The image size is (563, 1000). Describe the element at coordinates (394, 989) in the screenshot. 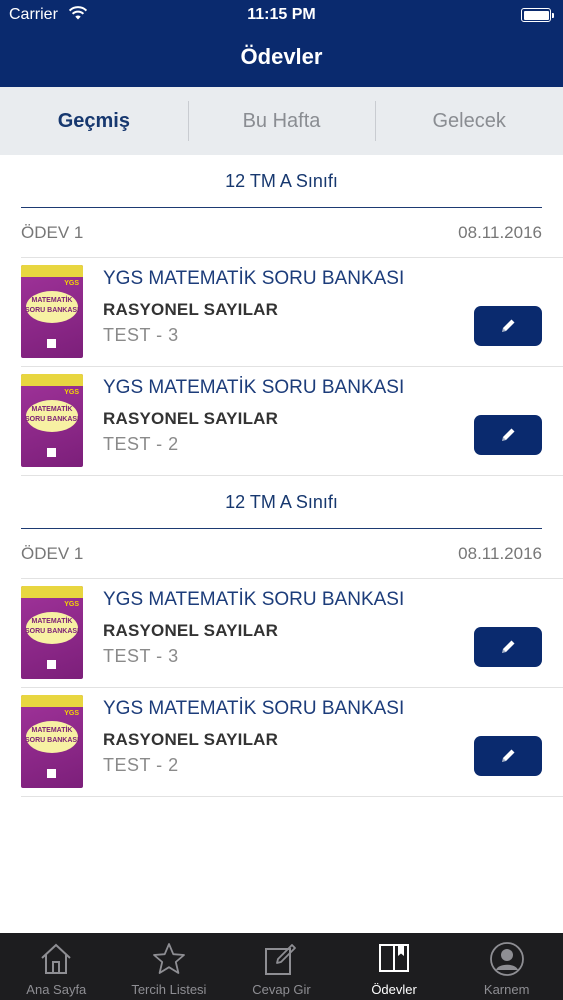

I see `tab-label: Ödevler` at that location.